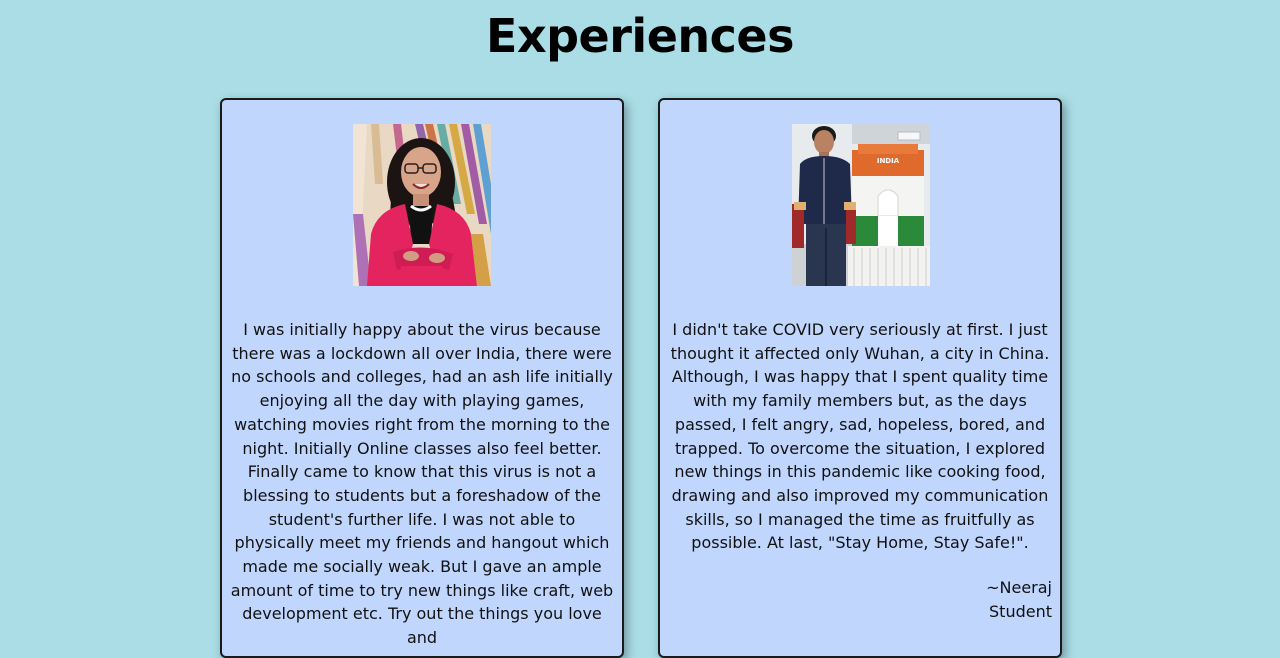 This screenshot has height=658, width=1280. What do you see at coordinates (888, 161) in the screenshot?
I see `model-label: INDIA` at bounding box center [888, 161].